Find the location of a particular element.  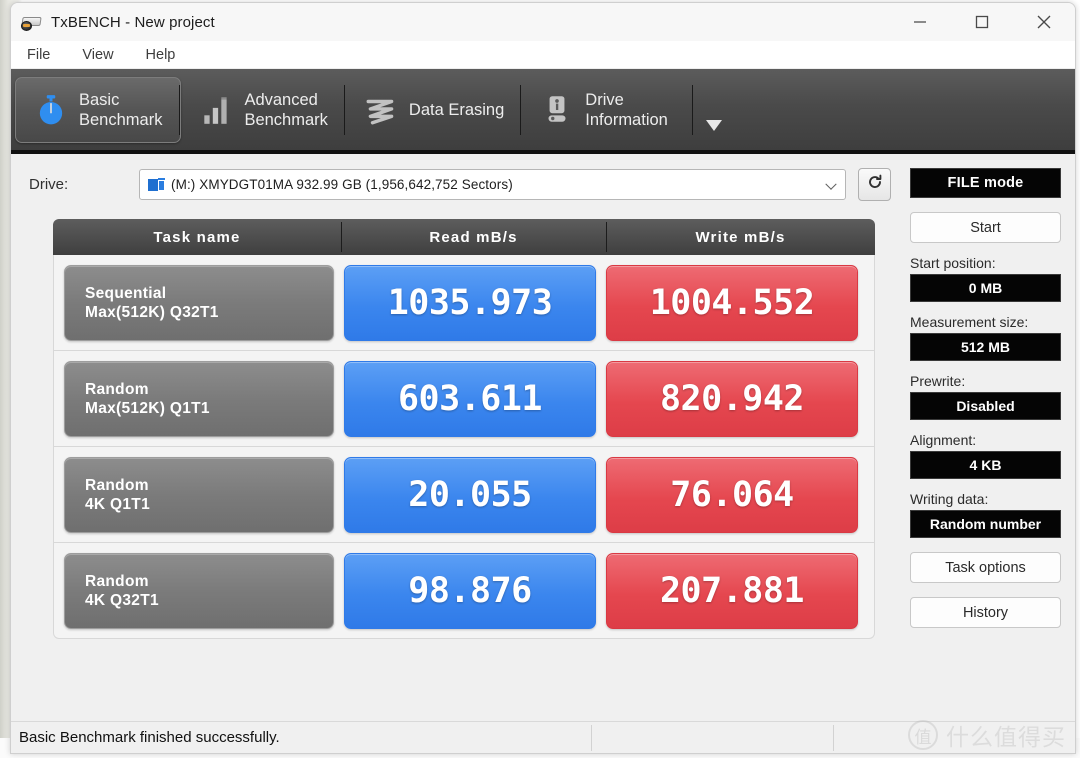

tab-drive-information-label: Drive Information is located at coordinates (626, 109).